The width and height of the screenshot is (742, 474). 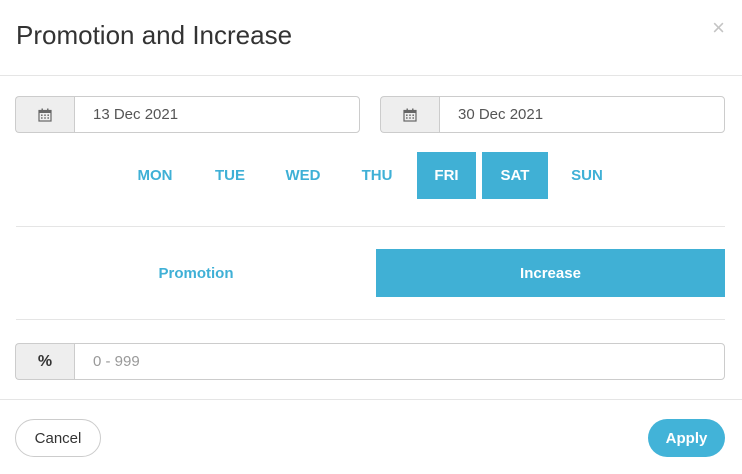 What do you see at coordinates (196, 273) in the screenshot?
I see `promotion-tab: Promotion` at bounding box center [196, 273].